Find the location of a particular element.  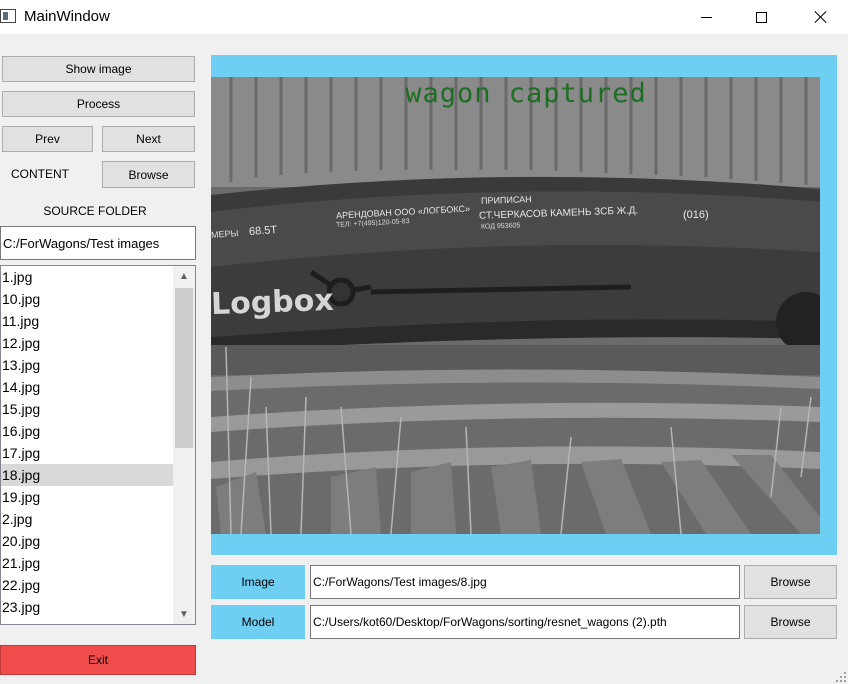

minimize-icon is located at coordinates (706, 17).